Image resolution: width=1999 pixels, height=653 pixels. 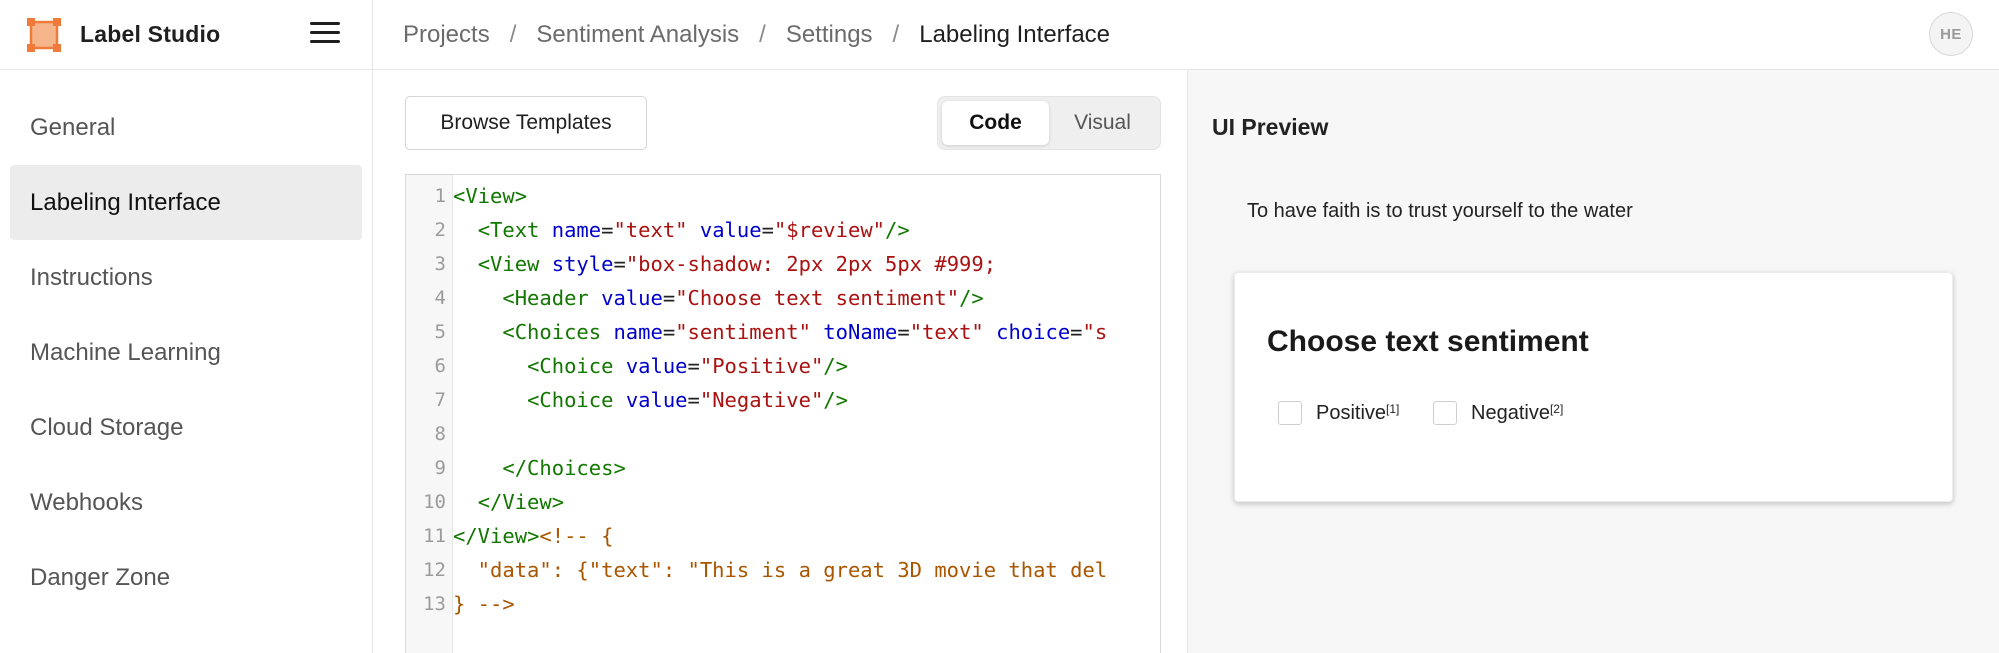 I want to click on code-line: 7 <Choice value="Negative"/>, so click(x=783, y=400).